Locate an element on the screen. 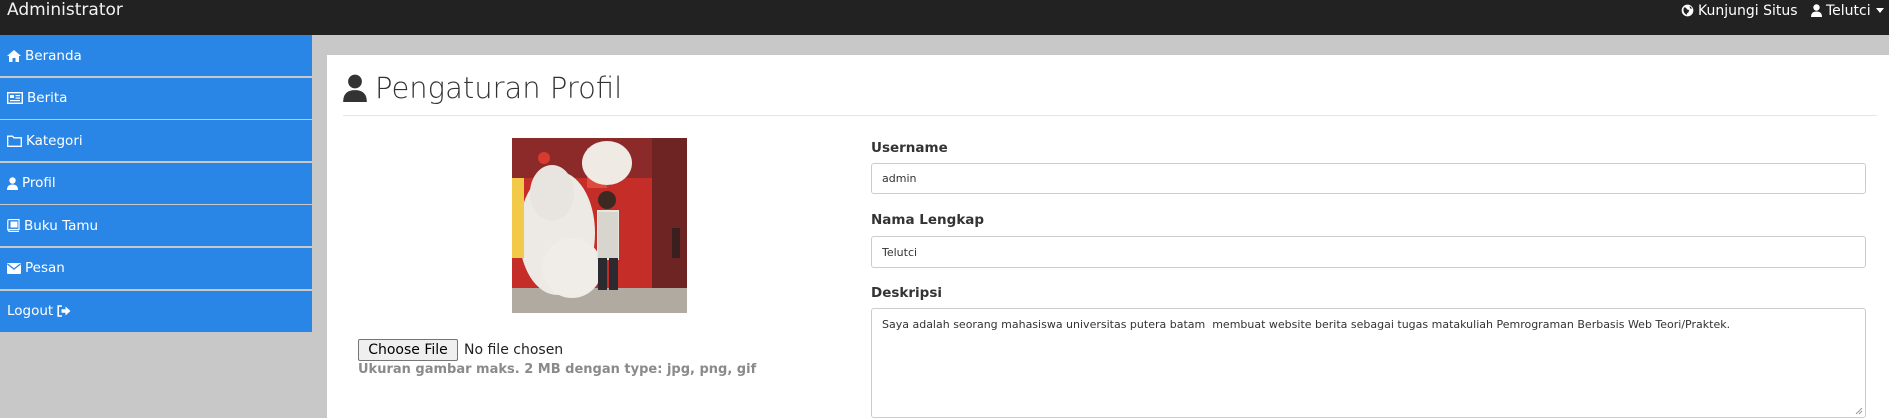  visit-site-label: Kunjungi Situs is located at coordinates (1748, 10).